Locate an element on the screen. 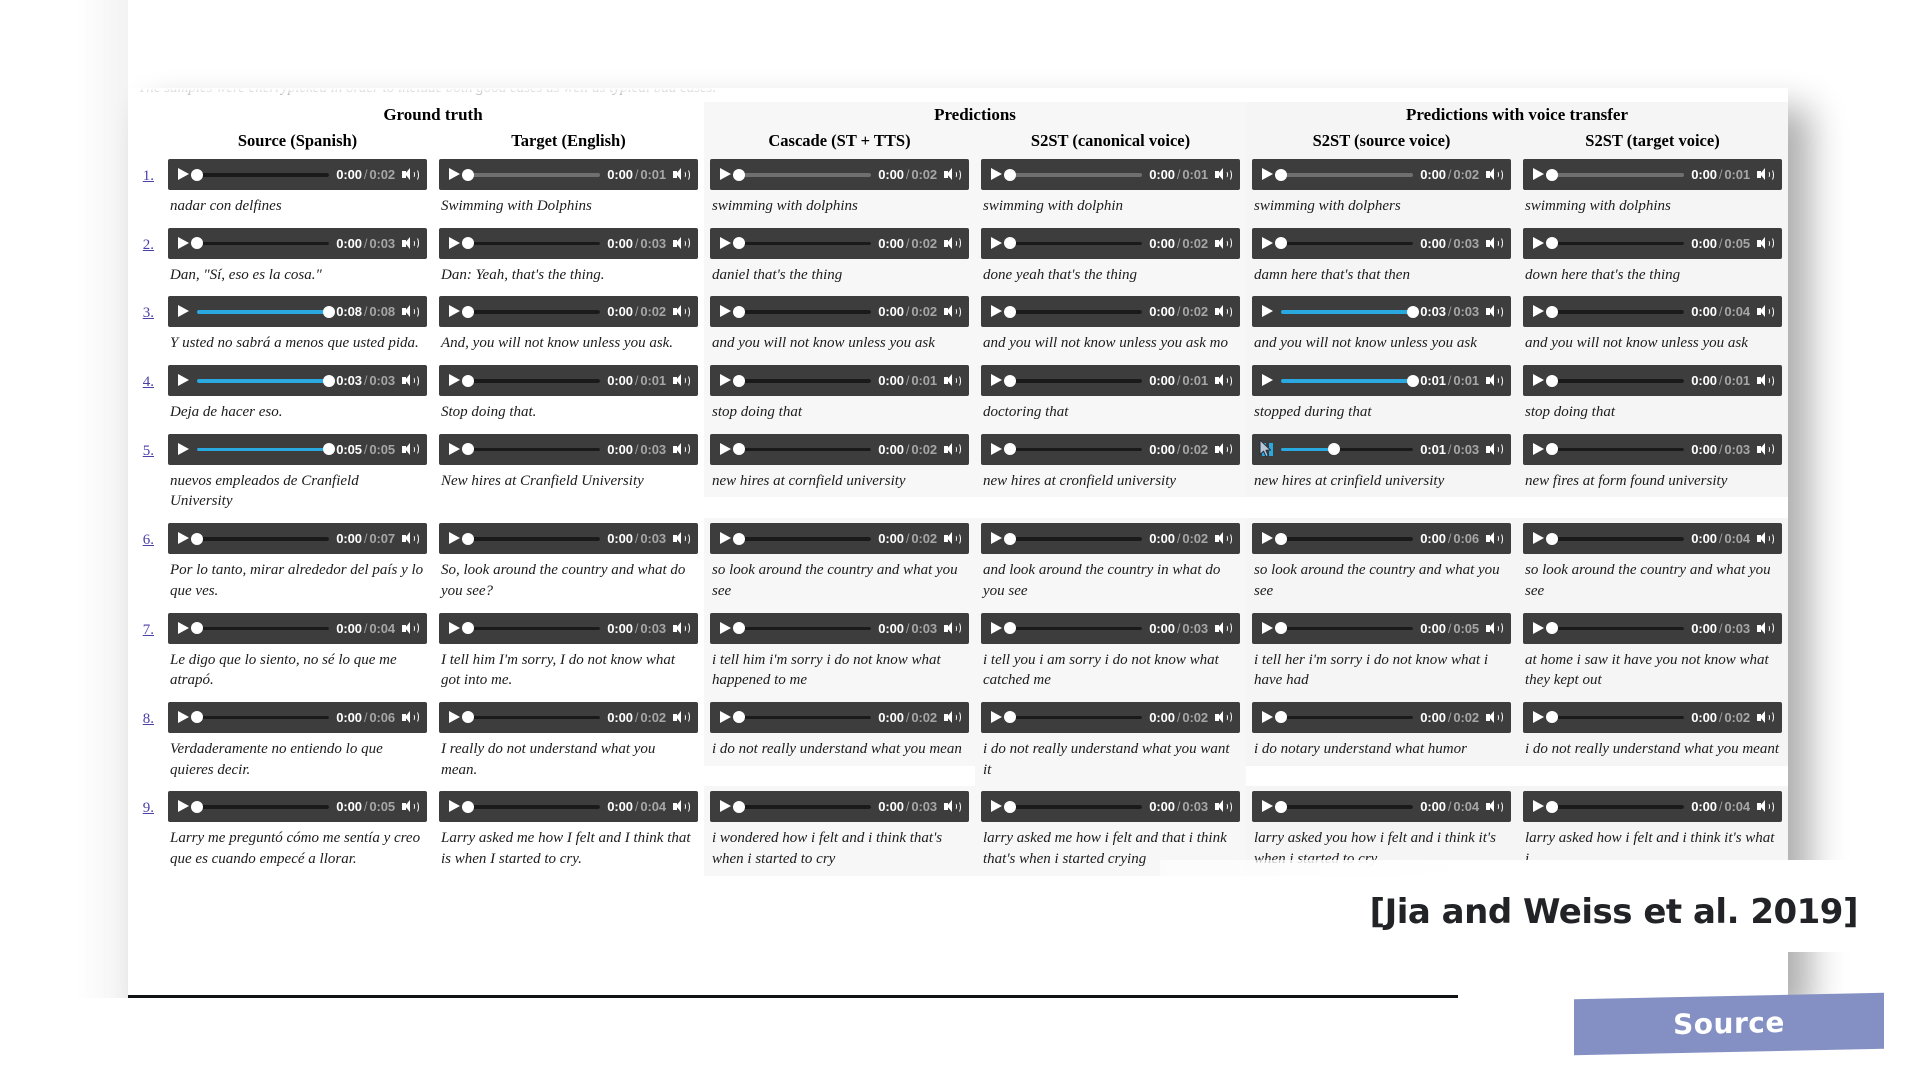 Image resolution: width=1920 pixels, height=1080 pixels. row-index-link: 8. is located at coordinates (145, 712).